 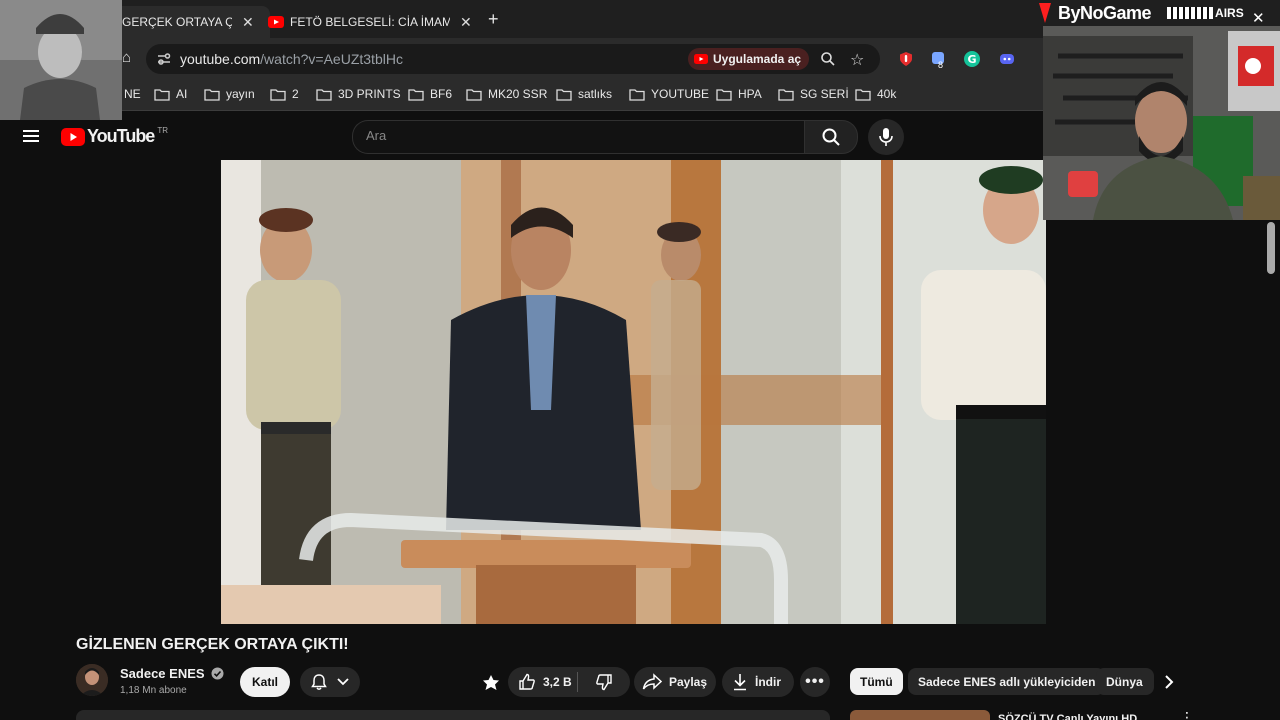 I want to click on bookmark-folder: HPA, so click(x=739, y=94).